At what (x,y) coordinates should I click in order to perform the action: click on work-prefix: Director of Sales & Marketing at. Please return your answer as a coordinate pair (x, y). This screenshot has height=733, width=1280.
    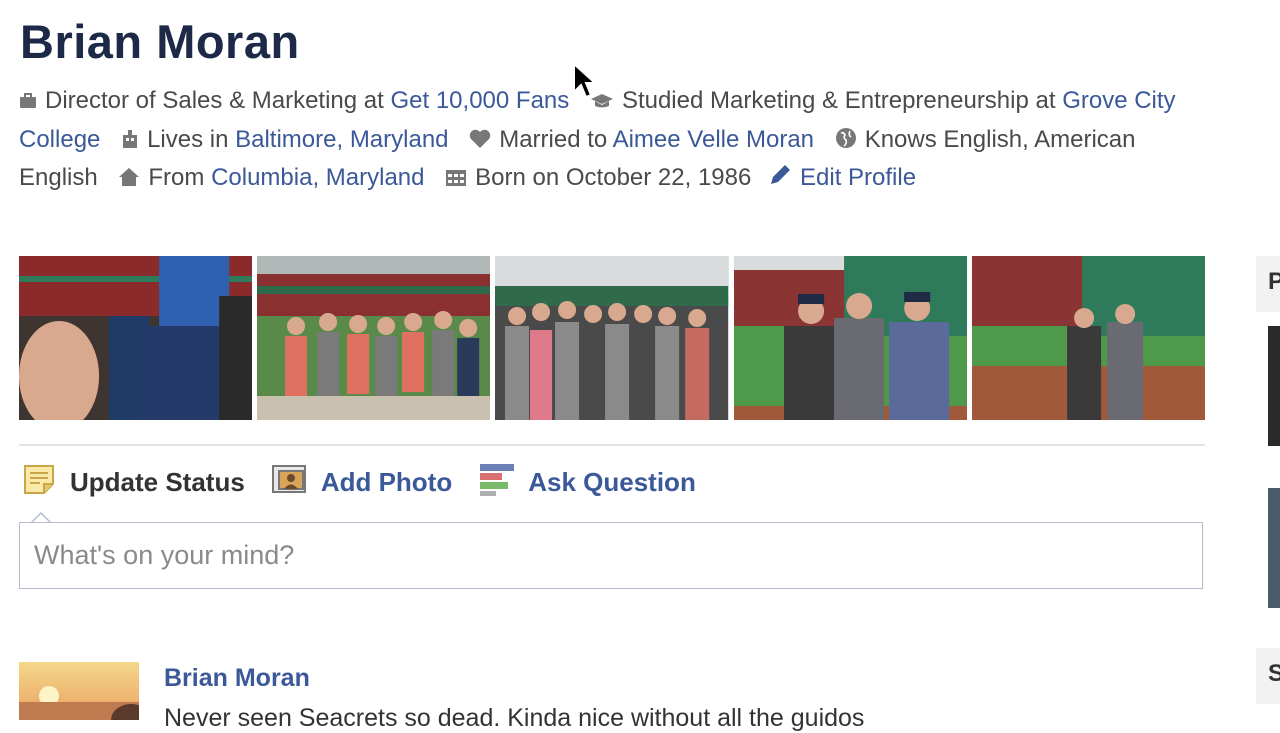
    Looking at the image, I should click on (214, 100).